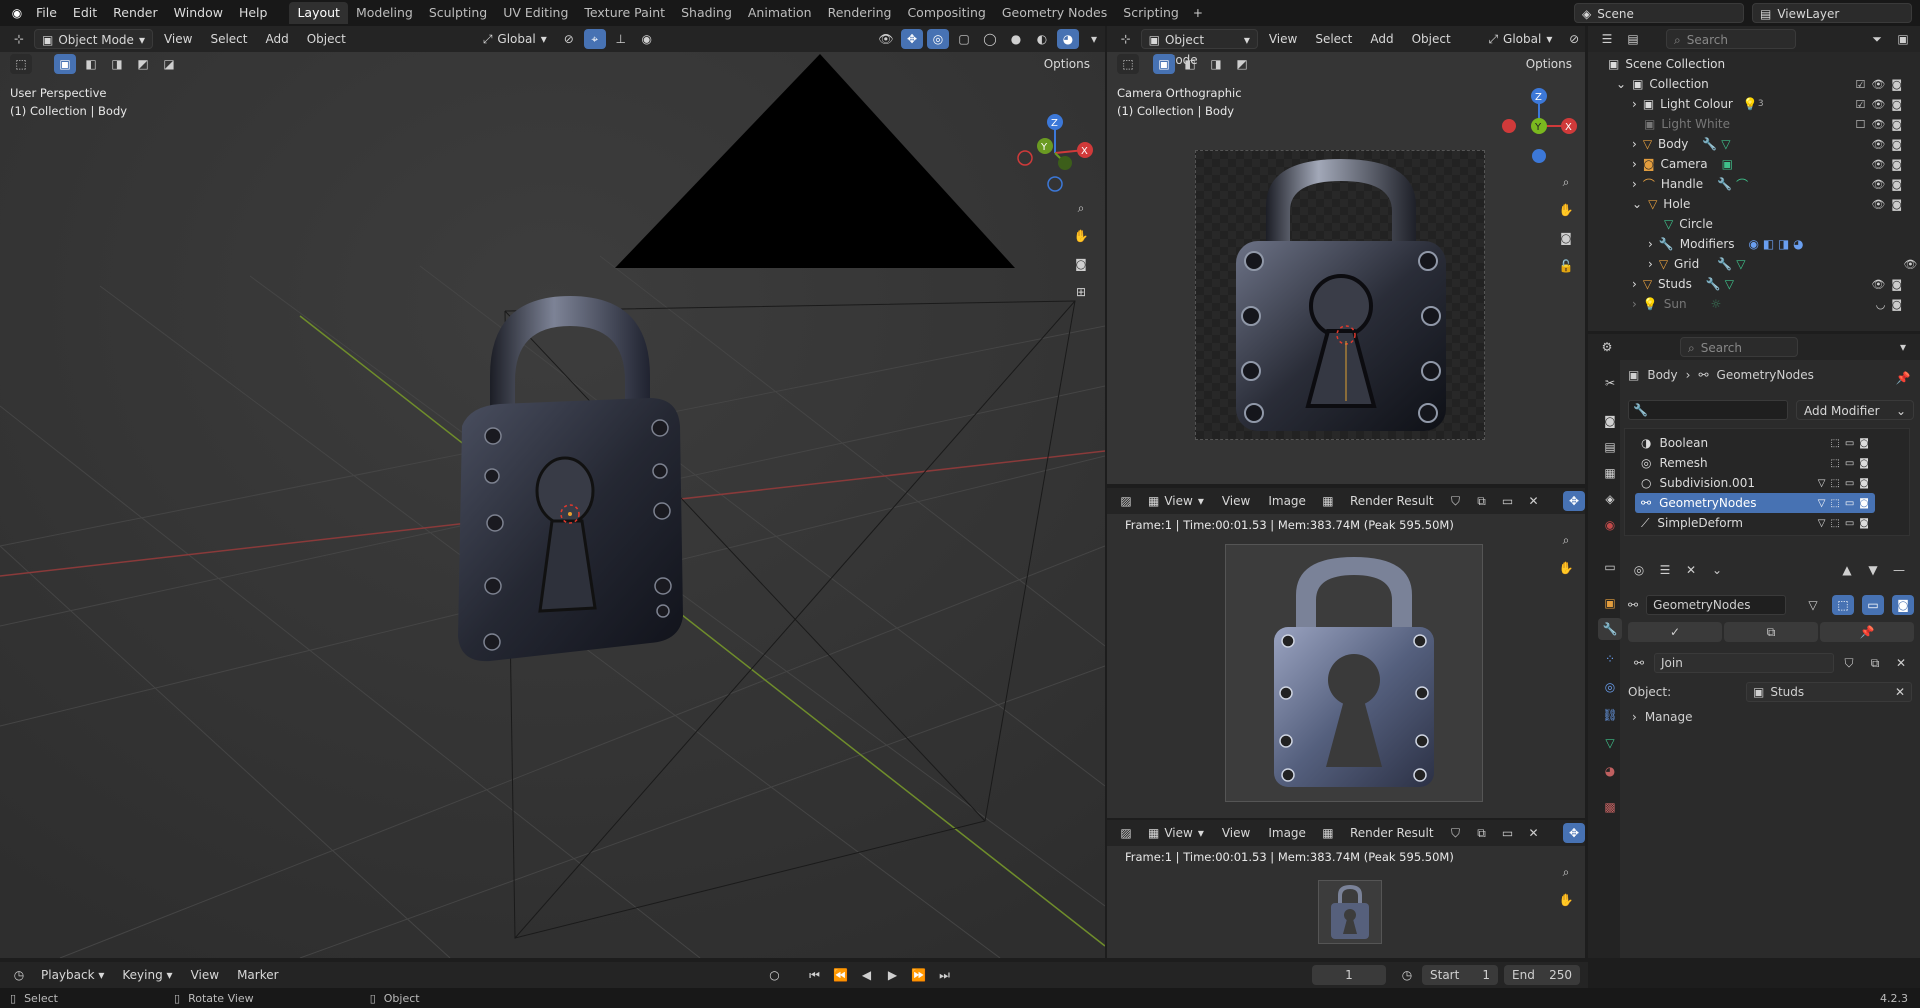  What do you see at coordinates (1776, 164) in the screenshot?
I see `outliner-row-camera: › ◙ Camera ▣ 👁 ◙` at bounding box center [1776, 164].